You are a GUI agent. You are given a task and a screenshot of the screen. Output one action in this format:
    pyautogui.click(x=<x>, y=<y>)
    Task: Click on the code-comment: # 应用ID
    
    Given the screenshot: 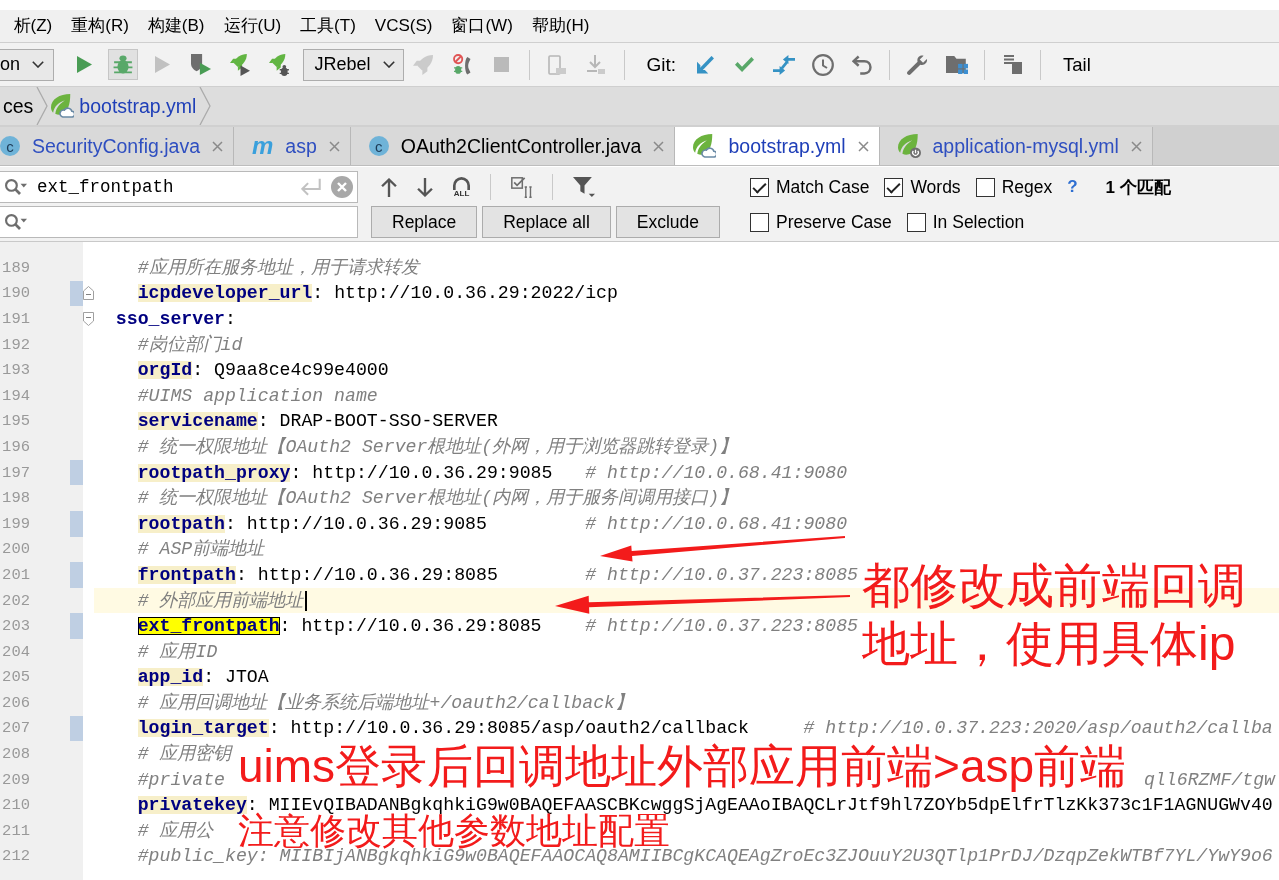 What is the action you would take?
    pyautogui.click(x=177, y=651)
    